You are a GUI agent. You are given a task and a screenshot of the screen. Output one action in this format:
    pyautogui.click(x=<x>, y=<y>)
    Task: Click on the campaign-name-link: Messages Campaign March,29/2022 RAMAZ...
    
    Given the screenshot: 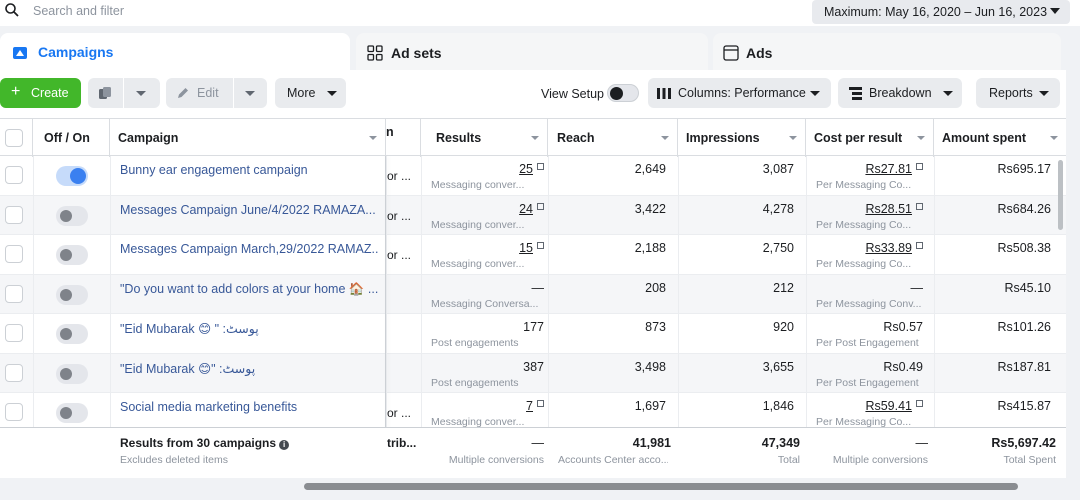 What is the action you would take?
    pyautogui.click(x=249, y=249)
    